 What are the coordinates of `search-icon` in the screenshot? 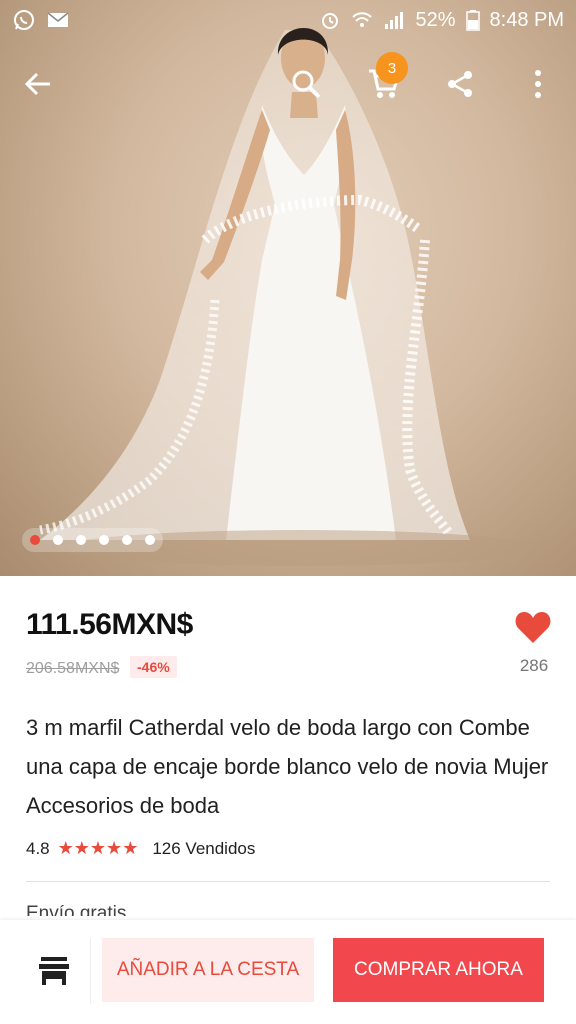 It's located at (306, 84).